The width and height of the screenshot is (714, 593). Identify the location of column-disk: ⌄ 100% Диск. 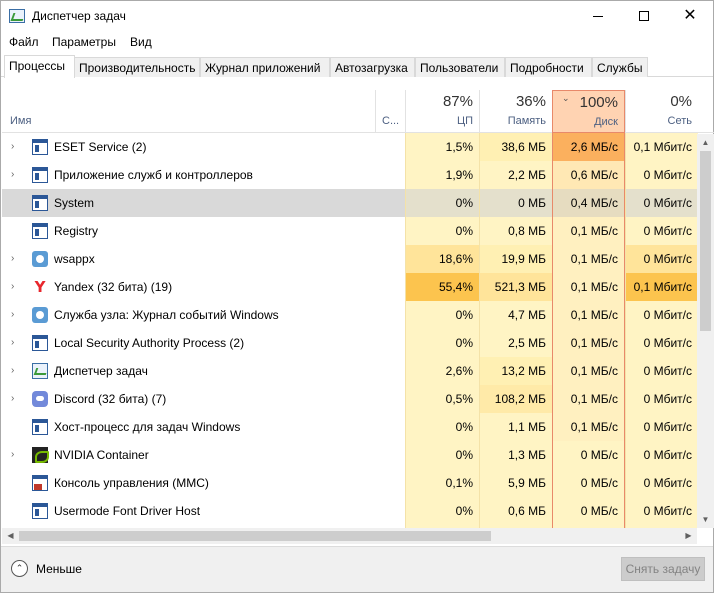
(588, 111).